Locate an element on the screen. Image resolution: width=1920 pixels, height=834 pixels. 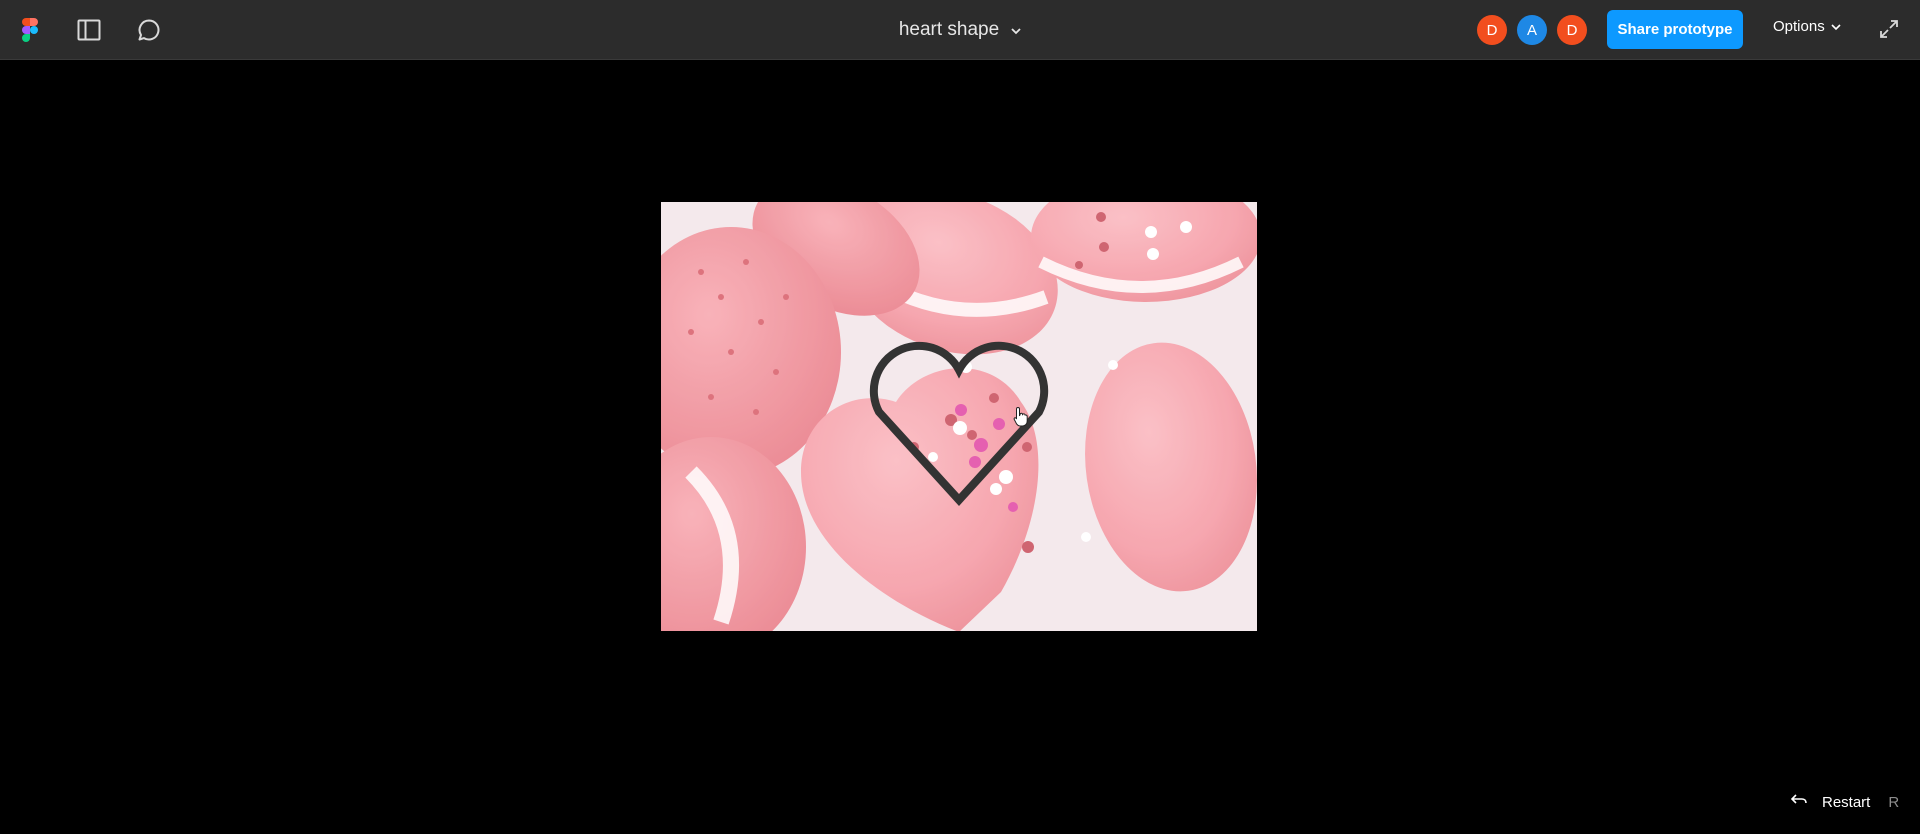
avatar-initial: A is located at coordinates (1531, 30).